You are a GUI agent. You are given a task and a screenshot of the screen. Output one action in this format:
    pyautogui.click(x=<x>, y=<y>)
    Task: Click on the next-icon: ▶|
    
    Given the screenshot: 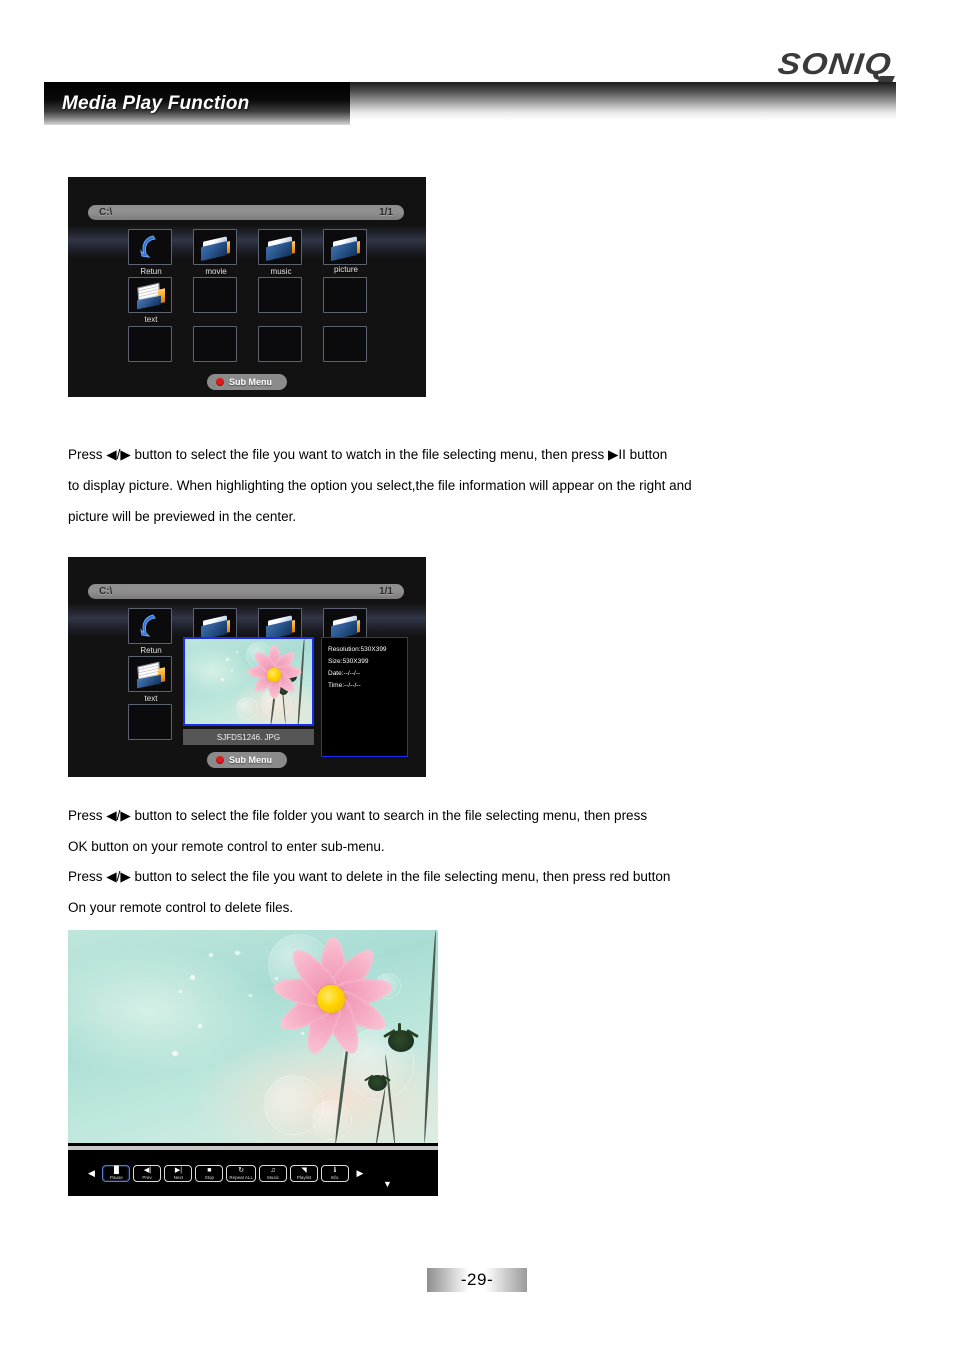 What is the action you would take?
    pyautogui.click(x=178, y=1170)
    